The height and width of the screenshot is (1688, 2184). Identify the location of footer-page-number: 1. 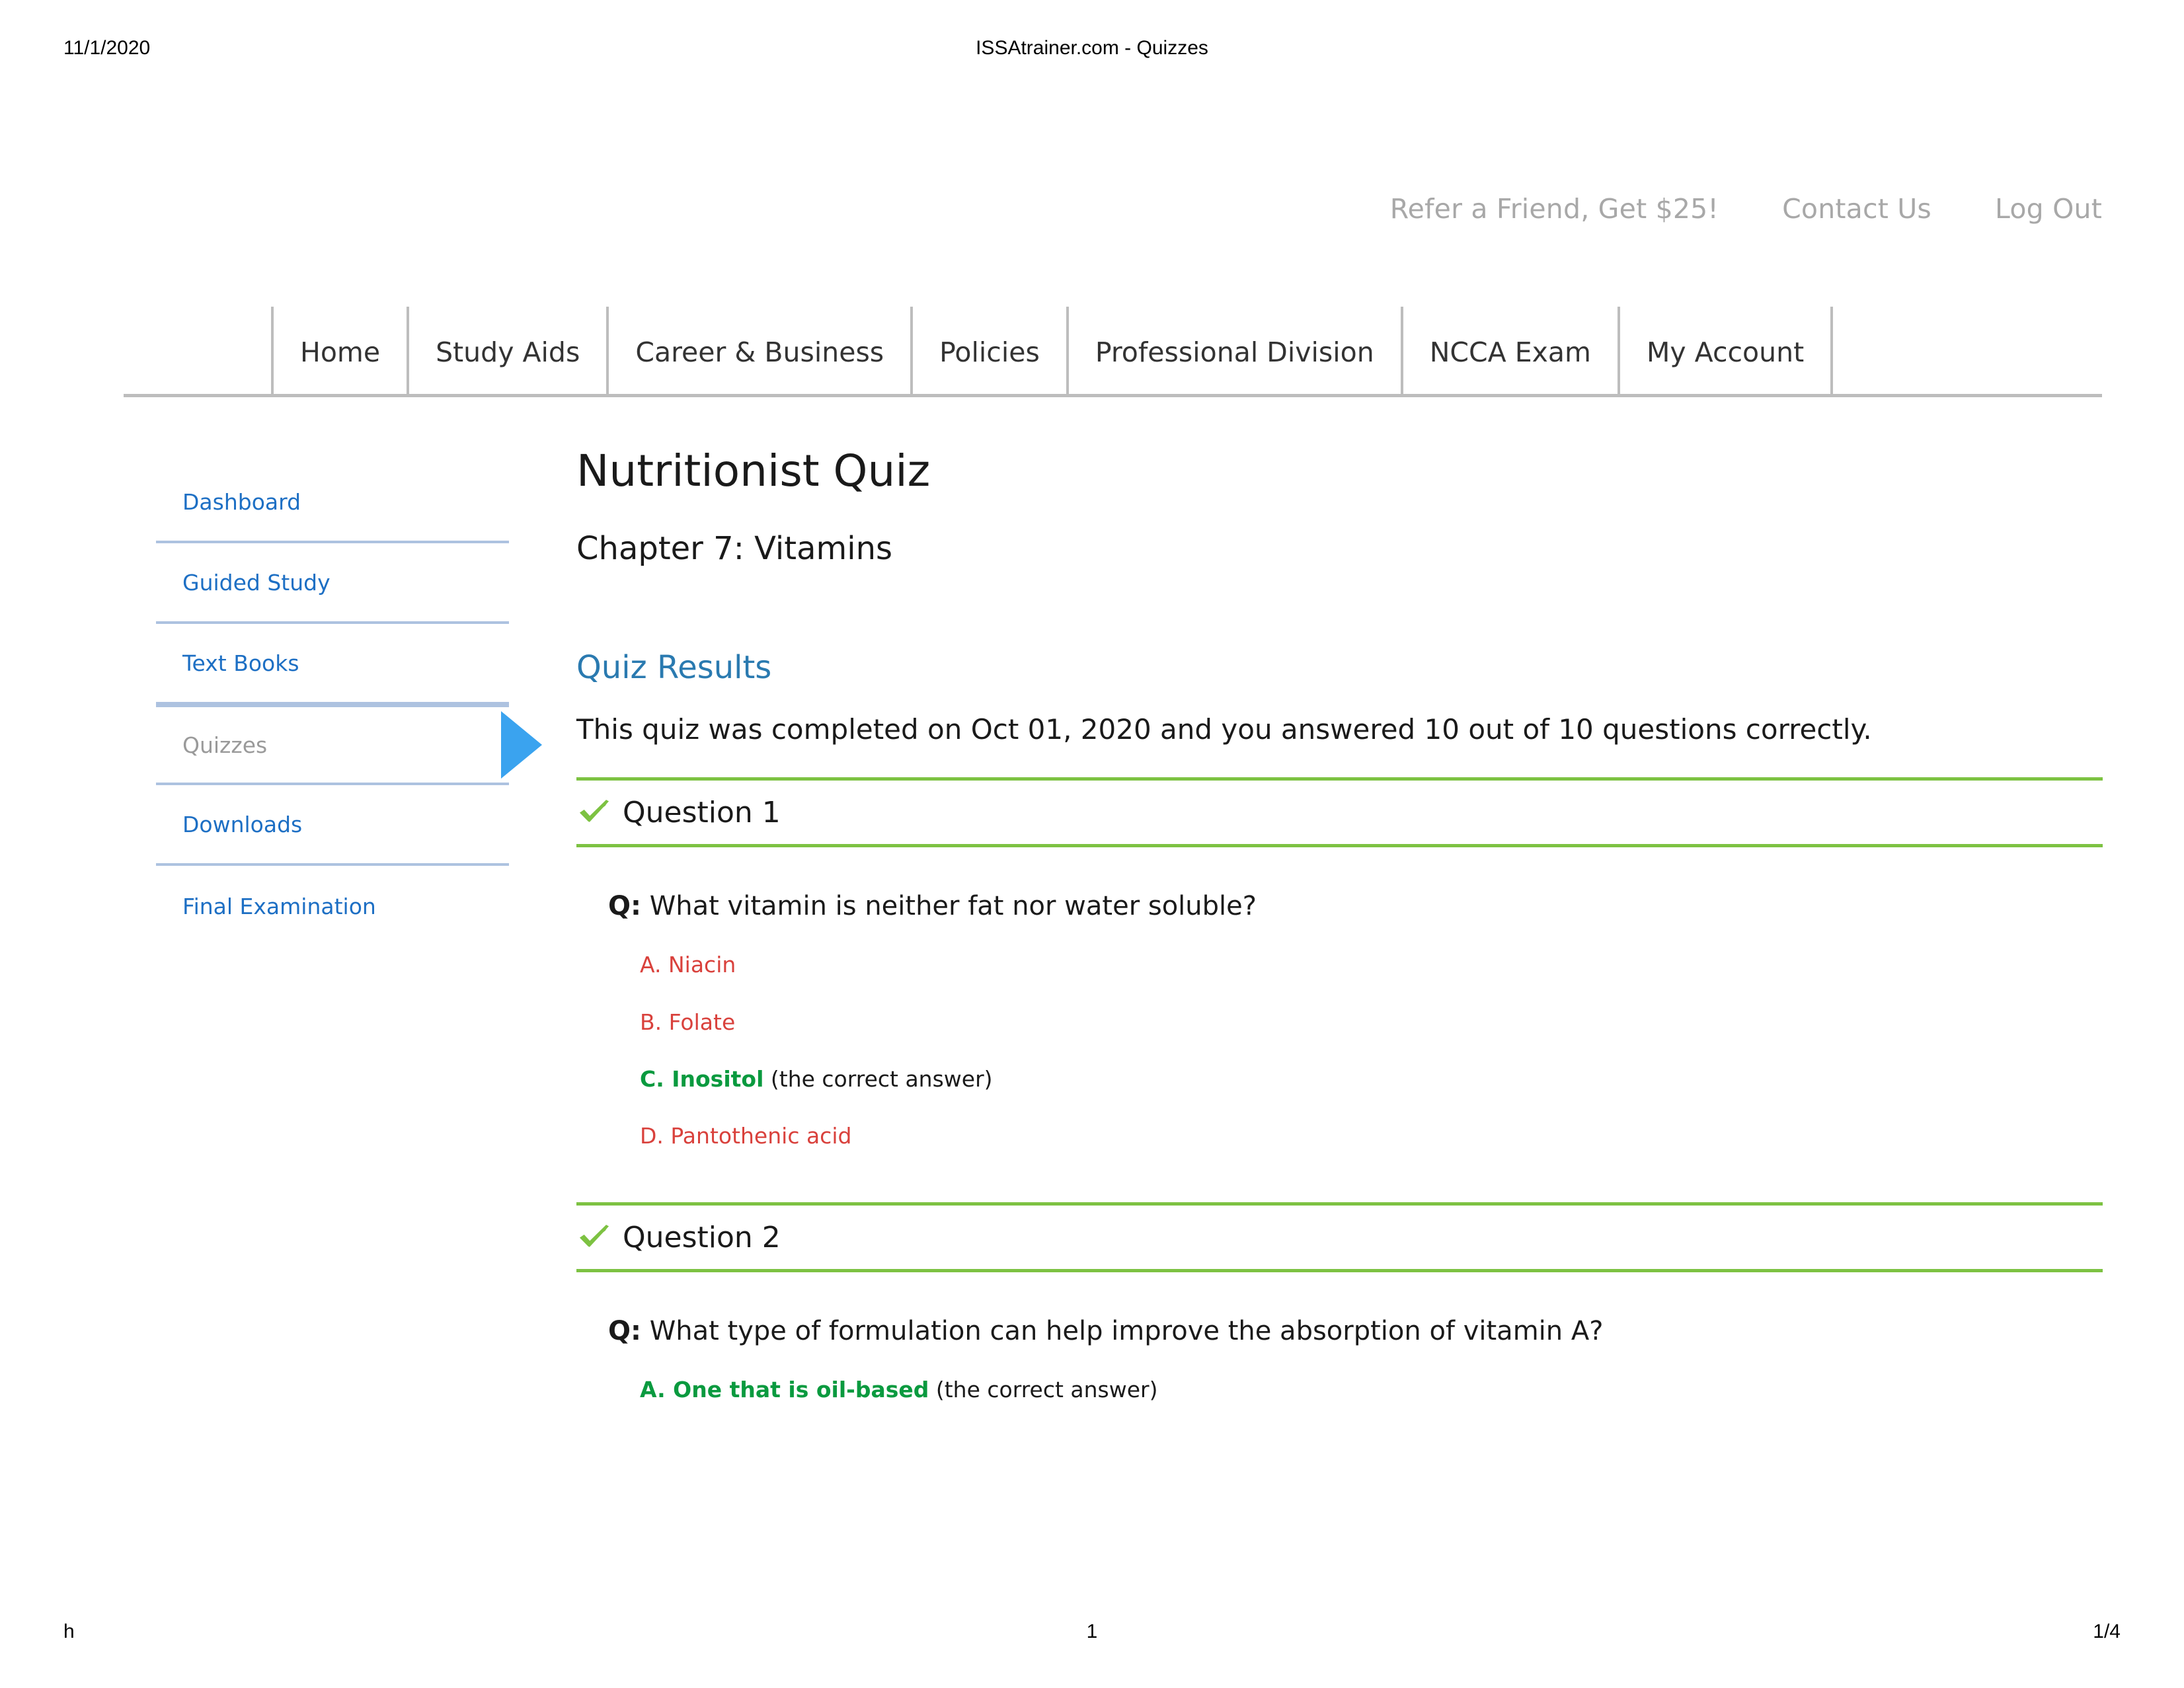
(1092, 1631).